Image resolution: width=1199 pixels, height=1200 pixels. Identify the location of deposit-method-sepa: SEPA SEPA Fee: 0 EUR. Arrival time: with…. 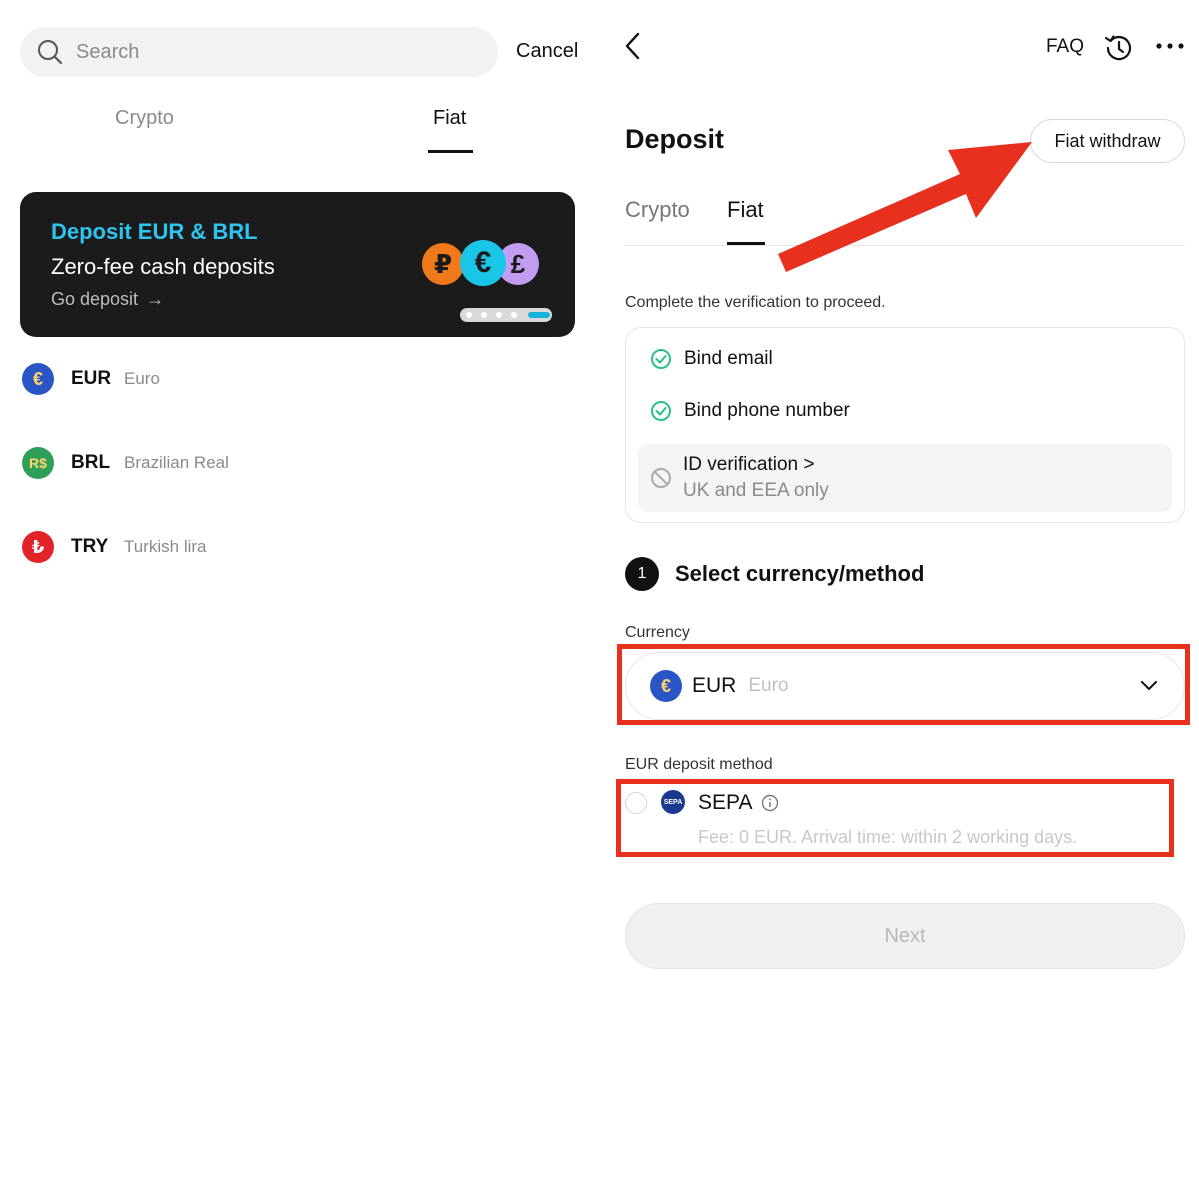
(895, 822).